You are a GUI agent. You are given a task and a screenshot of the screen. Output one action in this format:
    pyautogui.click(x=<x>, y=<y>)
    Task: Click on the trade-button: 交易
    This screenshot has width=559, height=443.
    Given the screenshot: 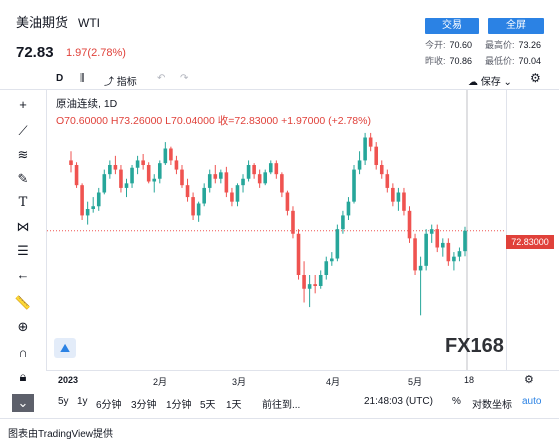 What is the action you would take?
    pyautogui.click(x=452, y=26)
    